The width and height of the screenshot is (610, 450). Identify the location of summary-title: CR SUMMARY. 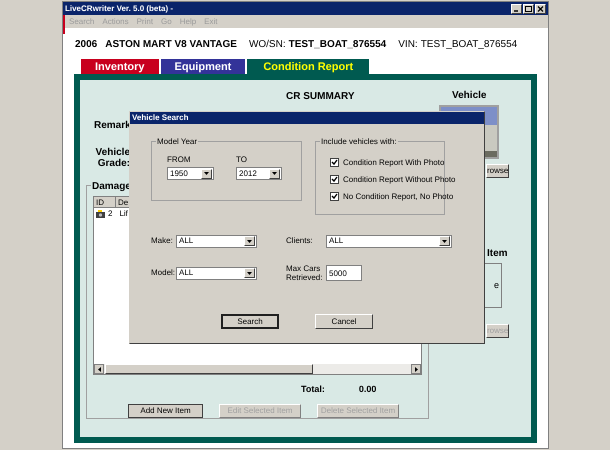
(320, 97).